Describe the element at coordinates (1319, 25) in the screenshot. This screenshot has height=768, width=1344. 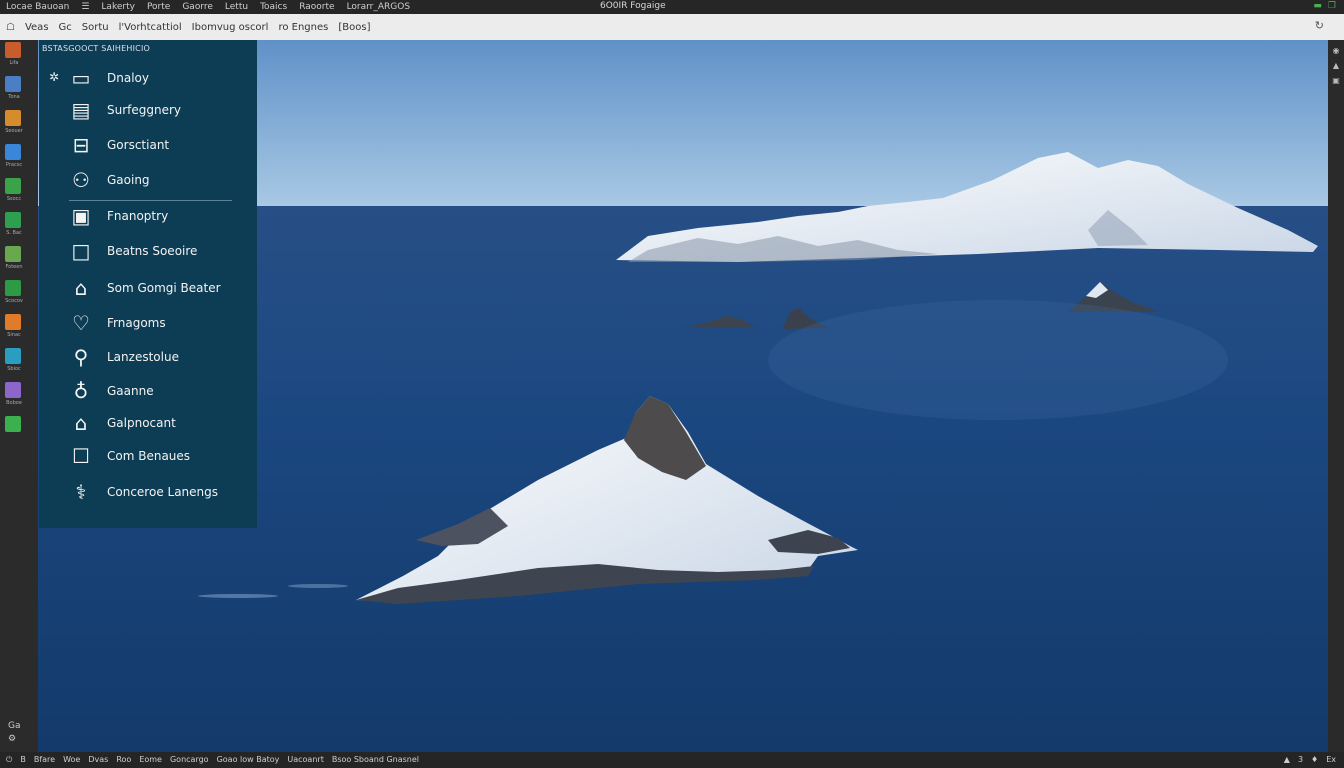
I see `refresh-icon: ↻` at that location.